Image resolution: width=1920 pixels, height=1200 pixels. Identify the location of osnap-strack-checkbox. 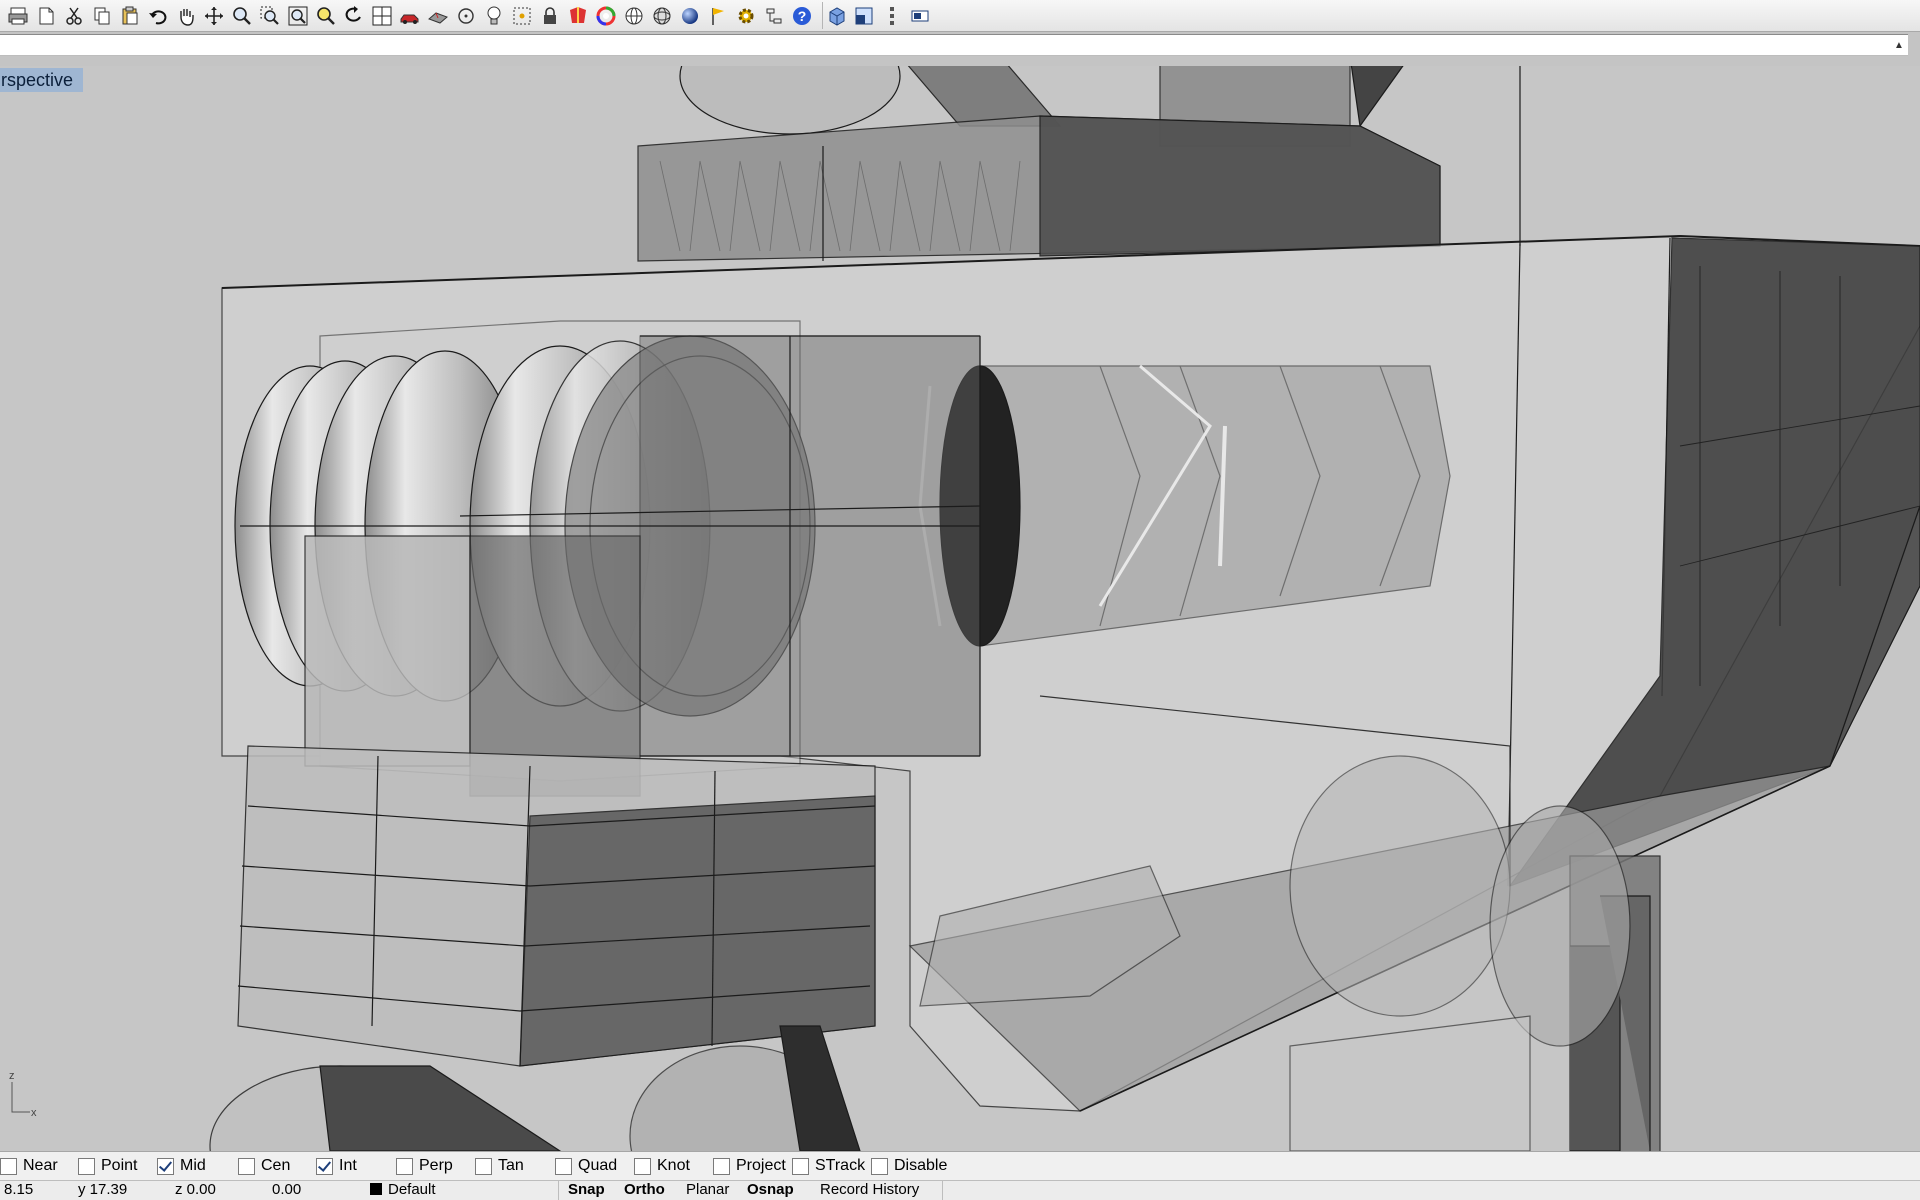
(800, 1166).